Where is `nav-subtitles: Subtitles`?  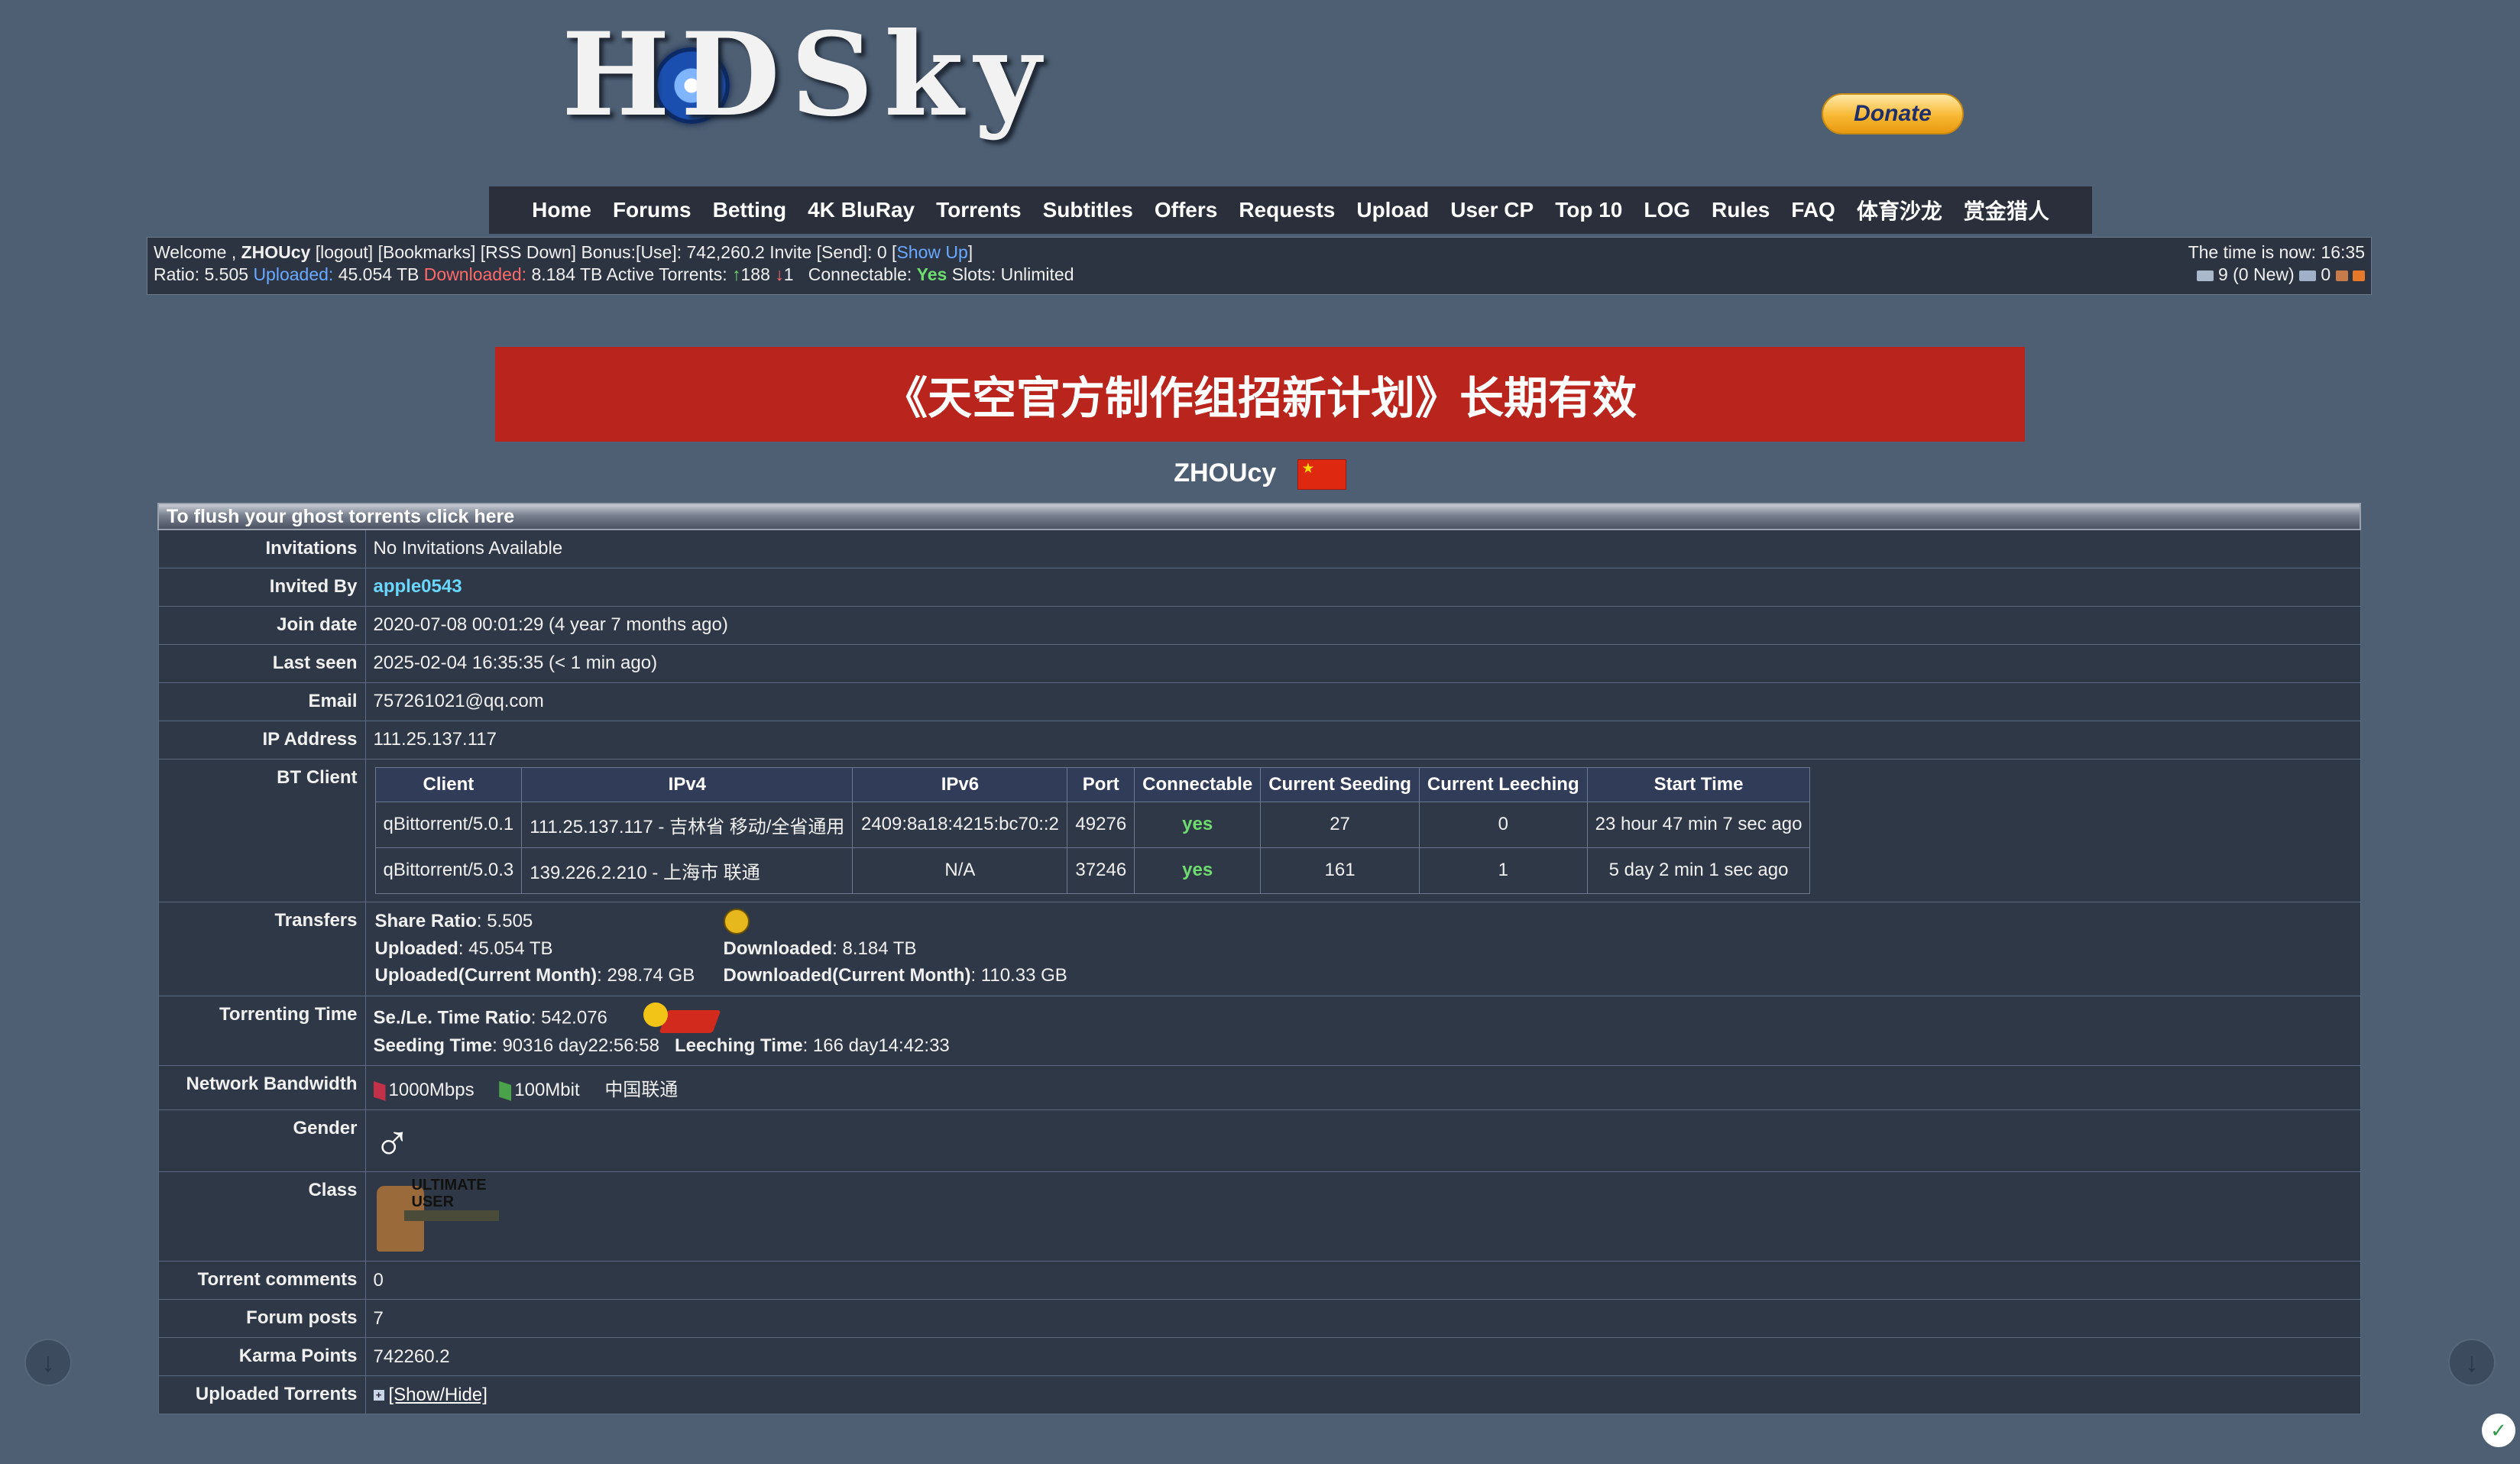 nav-subtitles: Subtitles is located at coordinates (1088, 210).